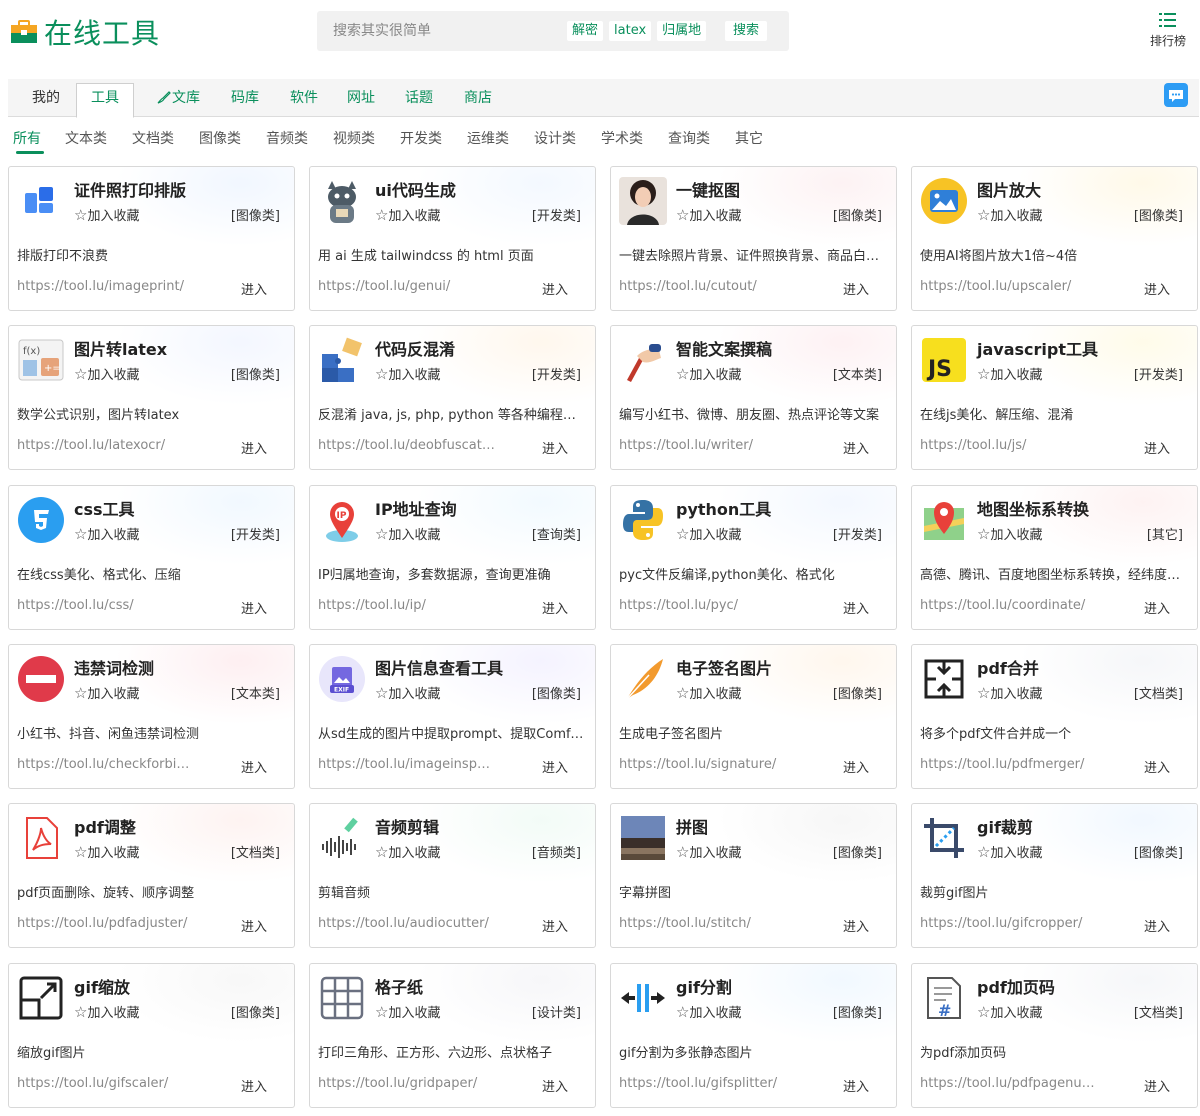  I want to click on tool-url: https://tool.lu/deobfuscation/, so click(407, 445).